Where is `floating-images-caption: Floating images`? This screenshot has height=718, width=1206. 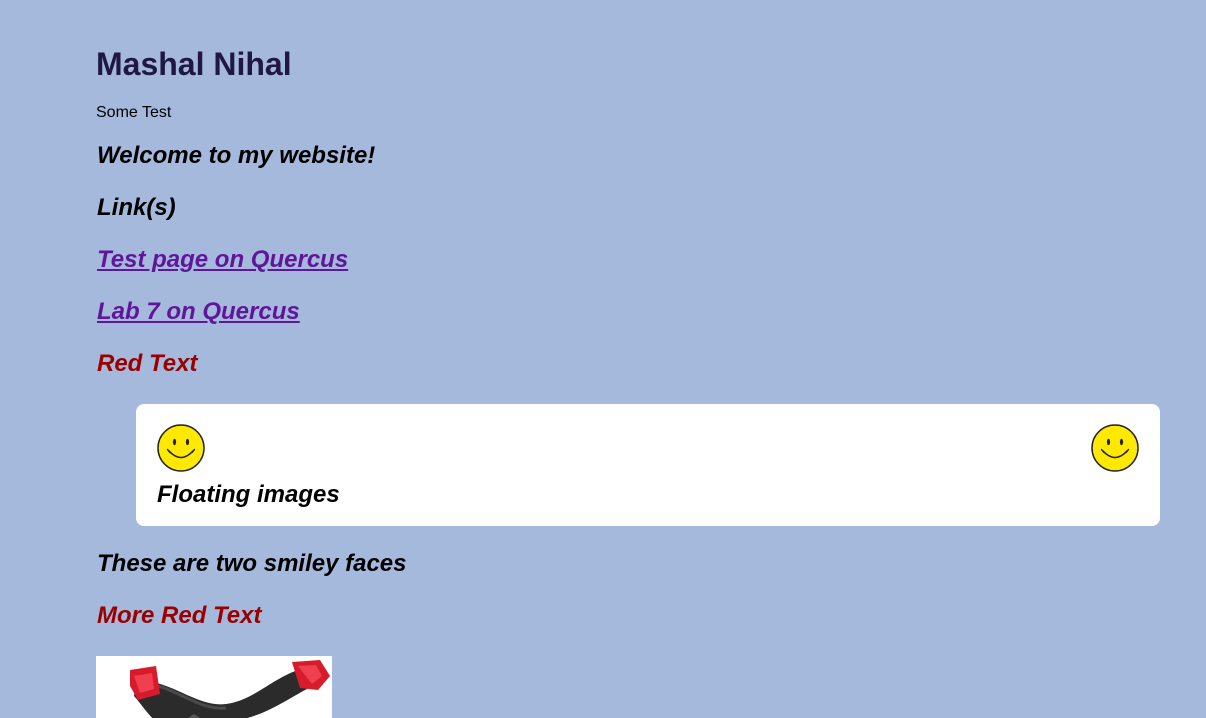
floating-images-caption: Floating images is located at coordinates (248, 494).